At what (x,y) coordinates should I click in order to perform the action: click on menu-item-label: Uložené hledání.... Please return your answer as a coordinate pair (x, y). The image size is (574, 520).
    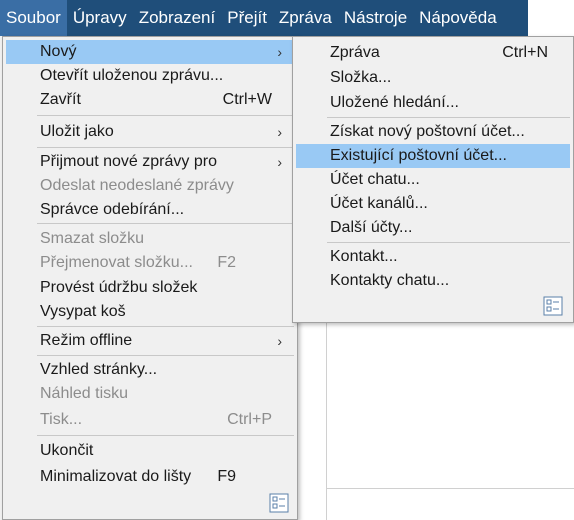
    Looking at the image, I should click on (394, 102).